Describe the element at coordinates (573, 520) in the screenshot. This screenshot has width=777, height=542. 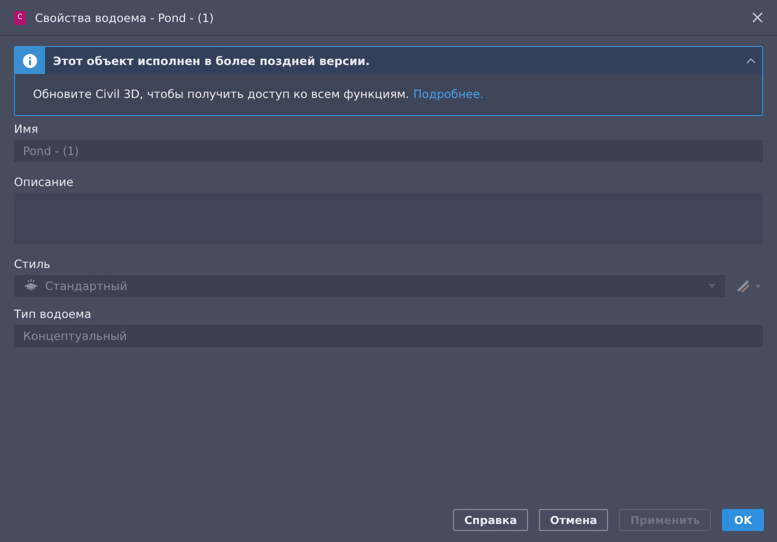
I see `dialog-button: Отмена` at that location.